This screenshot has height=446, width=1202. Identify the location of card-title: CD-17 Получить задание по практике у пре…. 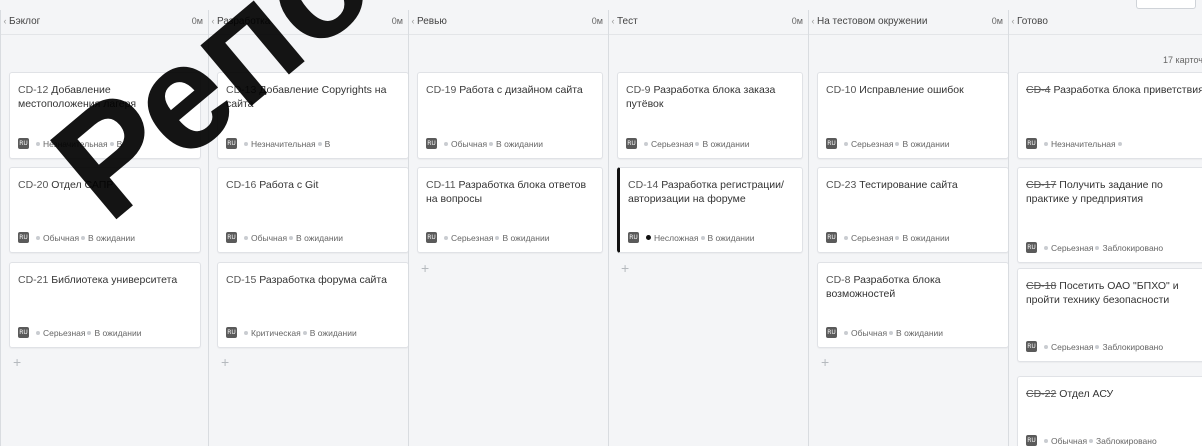
(1114, 192).